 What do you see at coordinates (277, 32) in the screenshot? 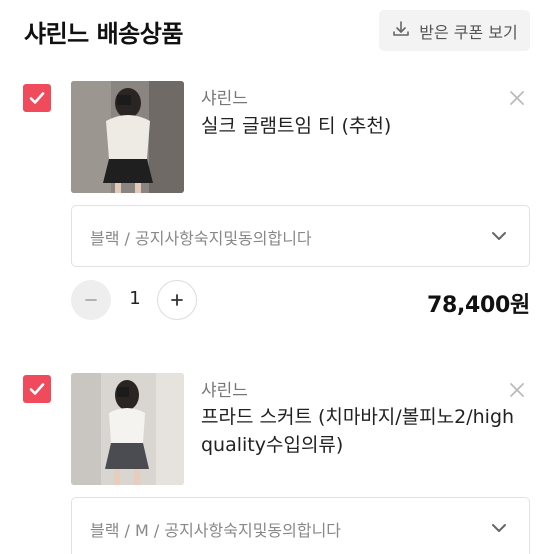
I see `cart-header: 샤린느 배송상품 받은 쿠폰 보기` at bounding box center [277, 32].